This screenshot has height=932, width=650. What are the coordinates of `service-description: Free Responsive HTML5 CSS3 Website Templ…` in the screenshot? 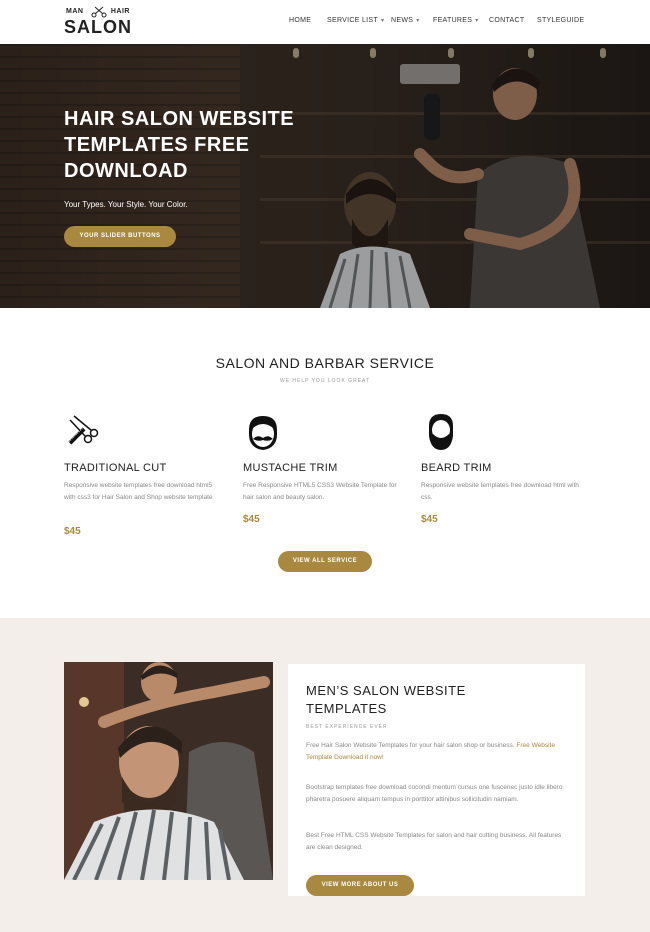 It's located at (320, 491).